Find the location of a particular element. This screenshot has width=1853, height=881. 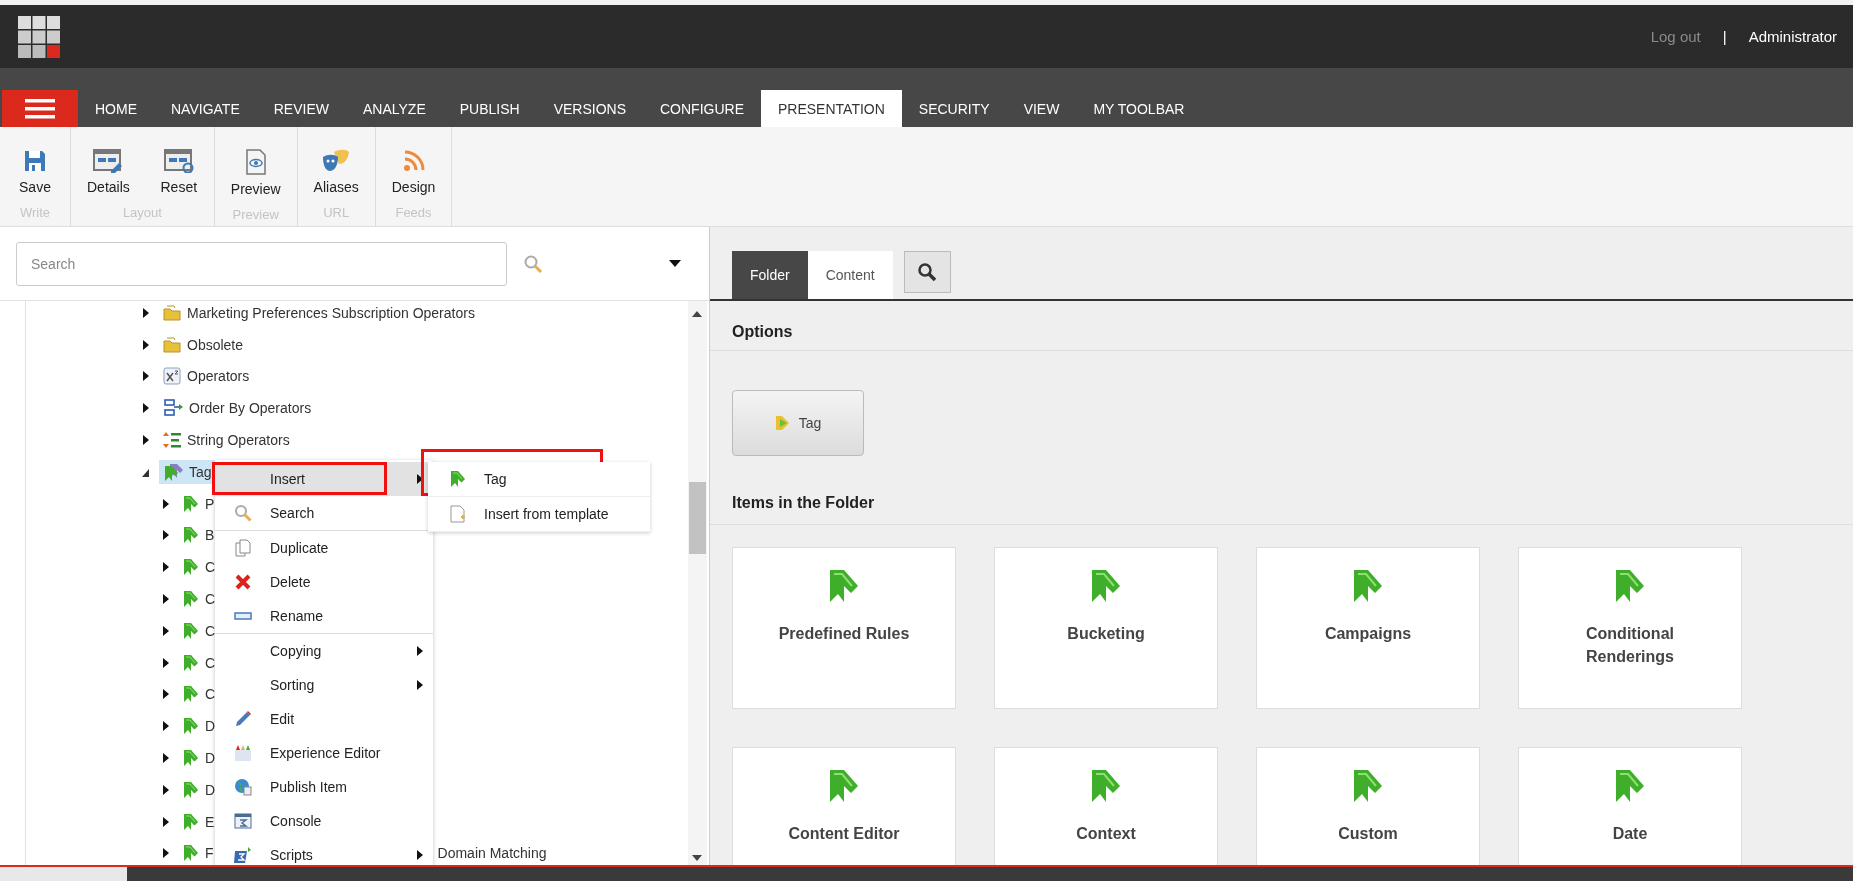

scrollbar is located at coordinates (697, 583).